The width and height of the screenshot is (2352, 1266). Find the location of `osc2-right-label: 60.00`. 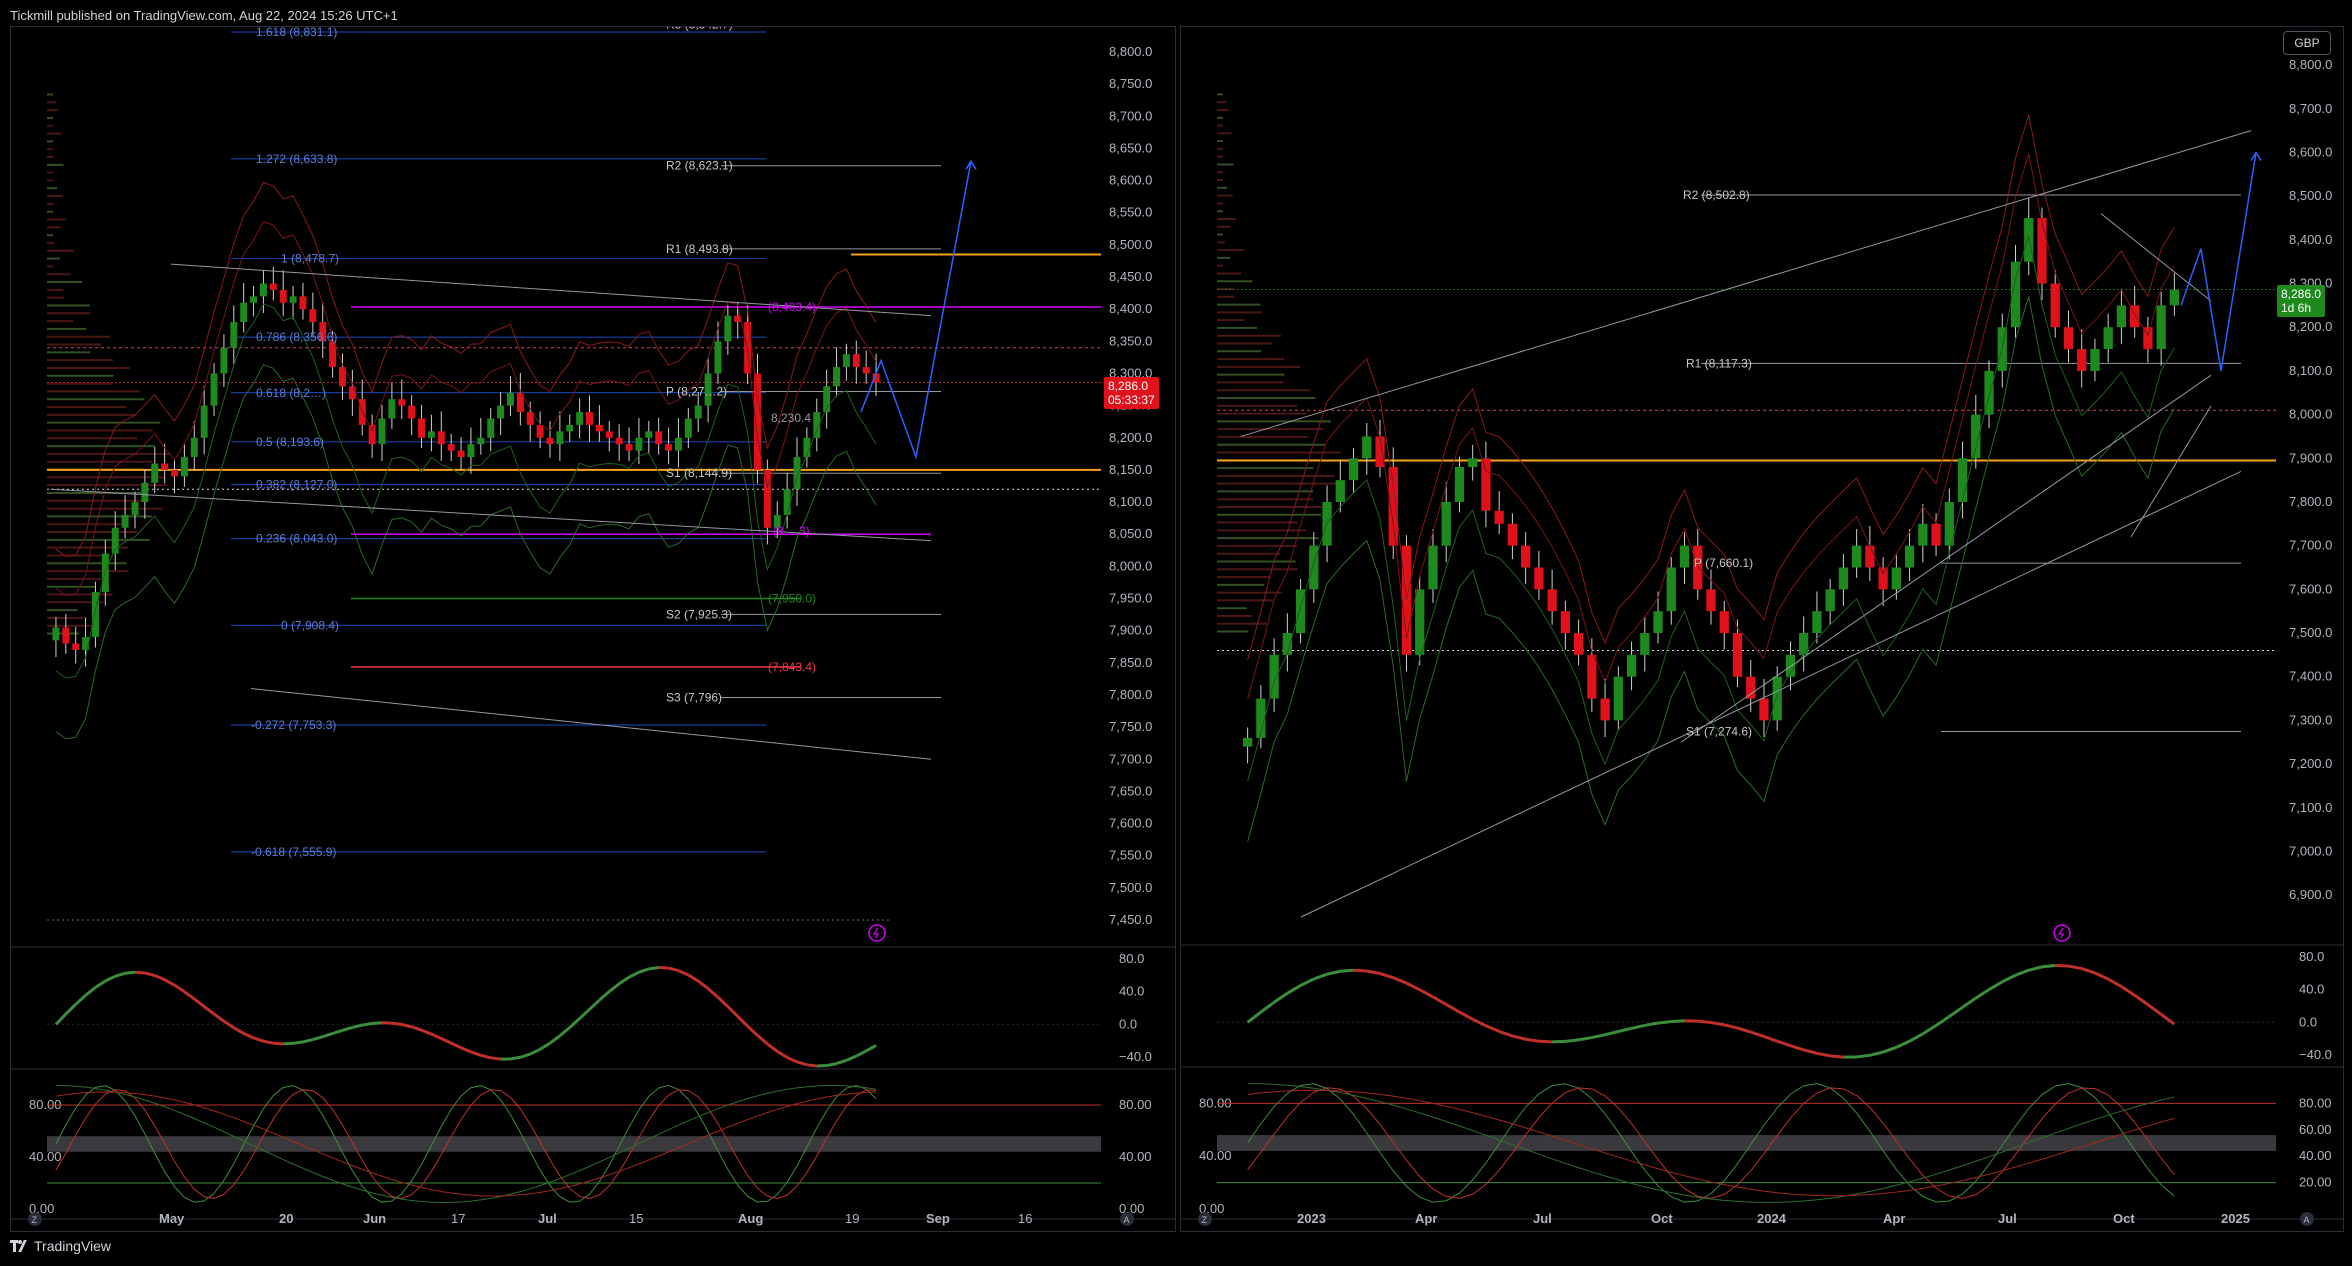

osc2-right-label: 60.00 is located at coordinates (2315, 1129).